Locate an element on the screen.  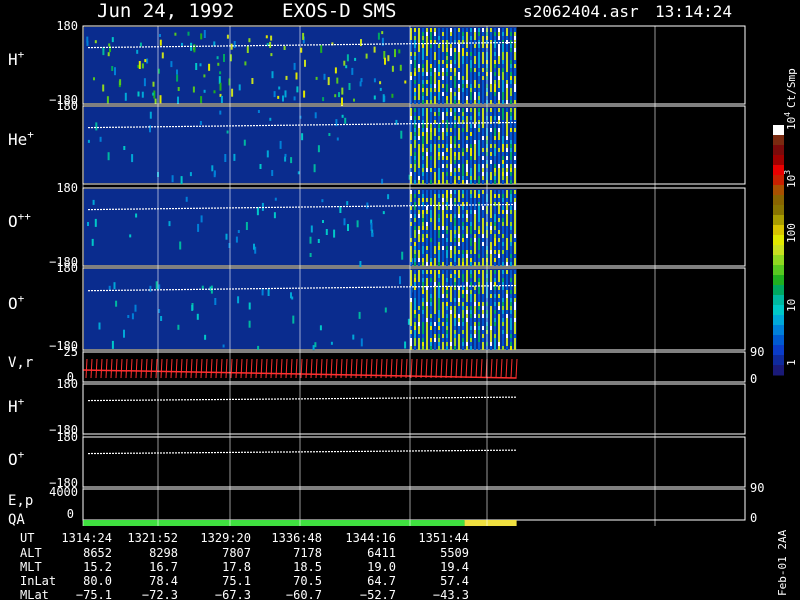
ephem-cell: −72.3 is located at coordinates (160, 594).